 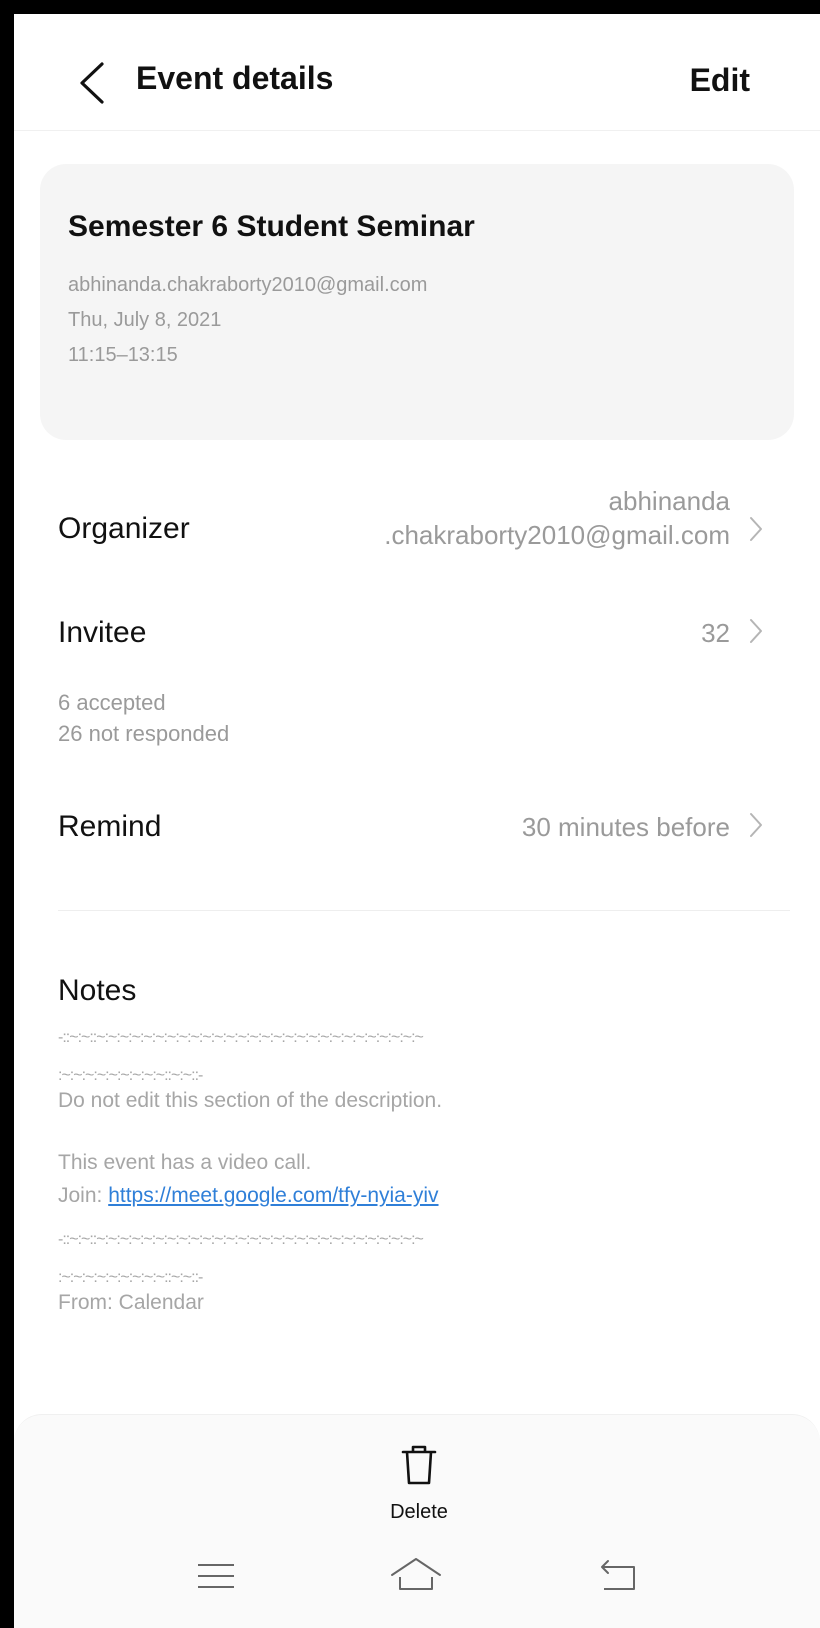 I want to click on delete-label: Delete, so click(x=419, y=1512).